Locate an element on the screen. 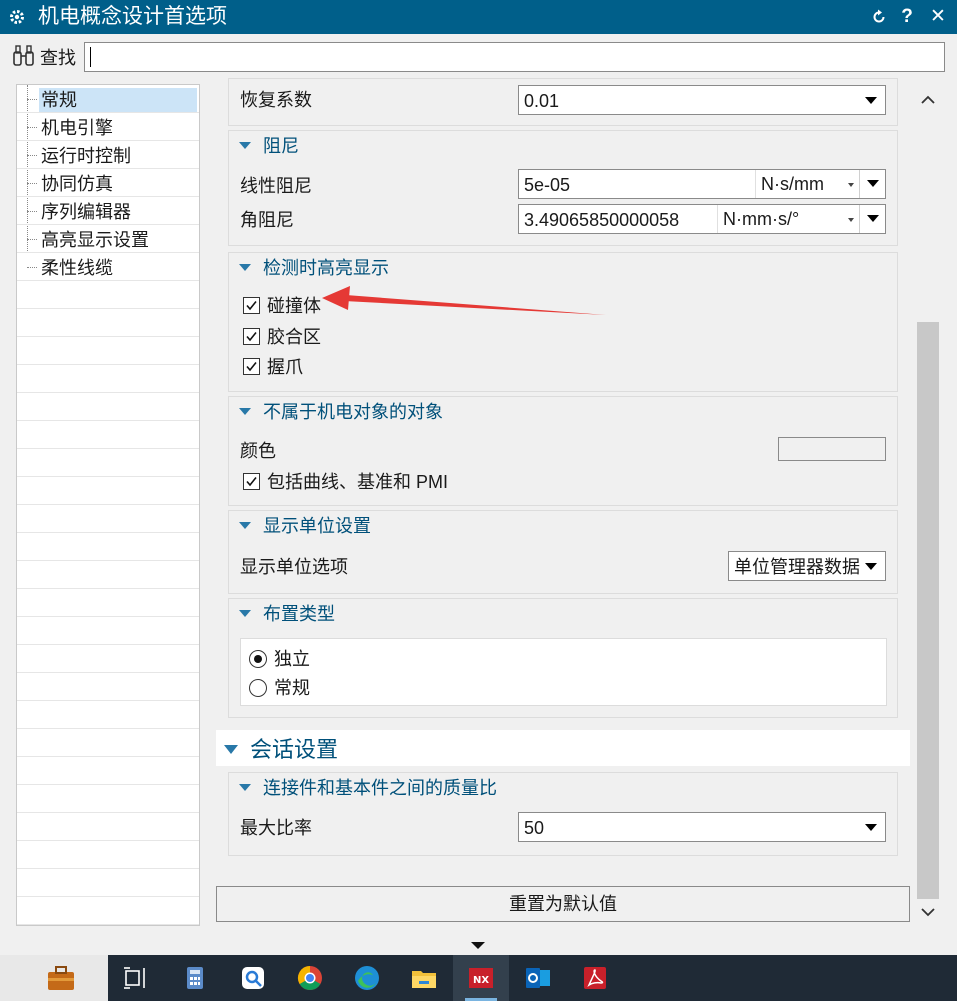  calculator-icon is located at coordinates (195, 978).